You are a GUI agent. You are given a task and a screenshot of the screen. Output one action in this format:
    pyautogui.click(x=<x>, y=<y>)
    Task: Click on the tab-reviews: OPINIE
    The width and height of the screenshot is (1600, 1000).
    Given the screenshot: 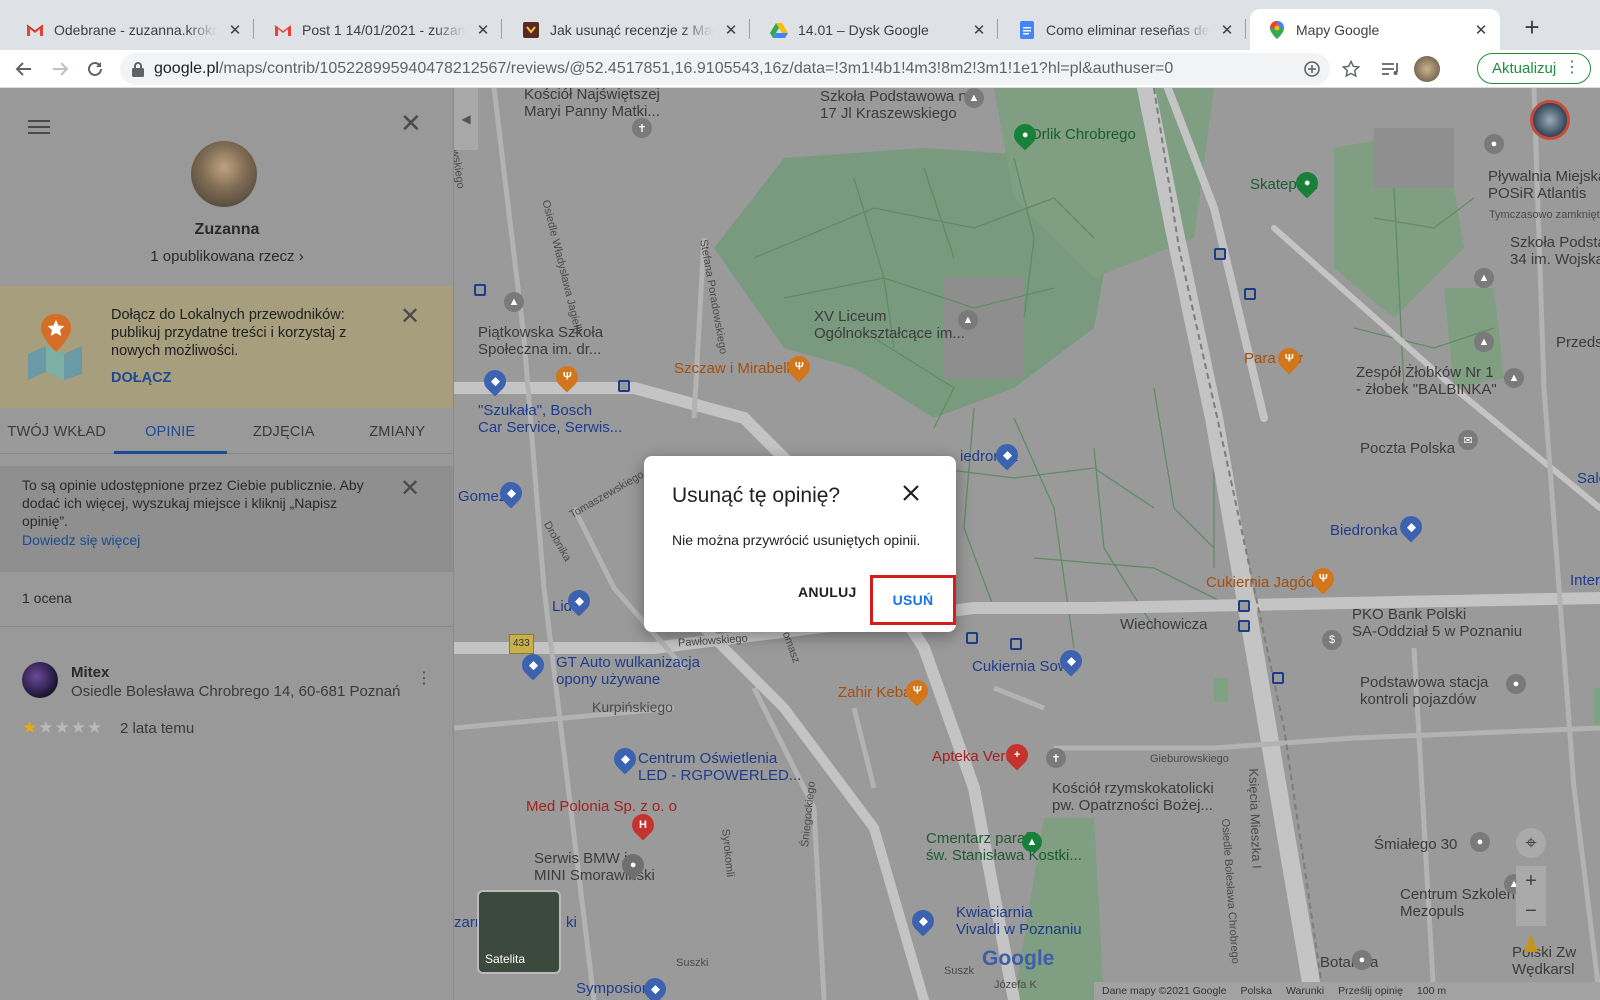 What is the action you would take?
    pyautogui.click(x=170, y=432)
    